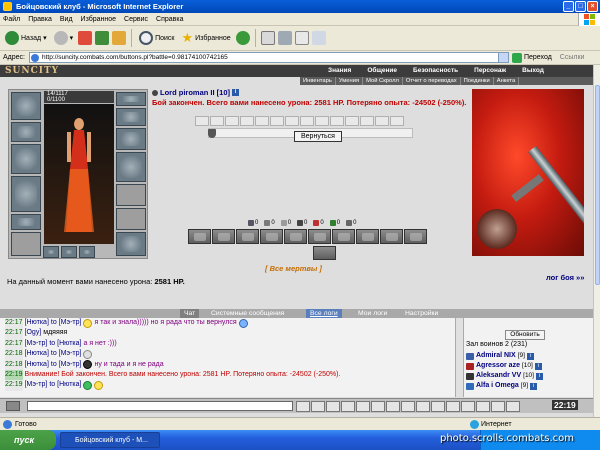 Image resolution: width=600 pixels, height=450 pixels. Describe the element at coordinates (318, 136) in the screenshot. I see `return-button: Вернуться` at that location.